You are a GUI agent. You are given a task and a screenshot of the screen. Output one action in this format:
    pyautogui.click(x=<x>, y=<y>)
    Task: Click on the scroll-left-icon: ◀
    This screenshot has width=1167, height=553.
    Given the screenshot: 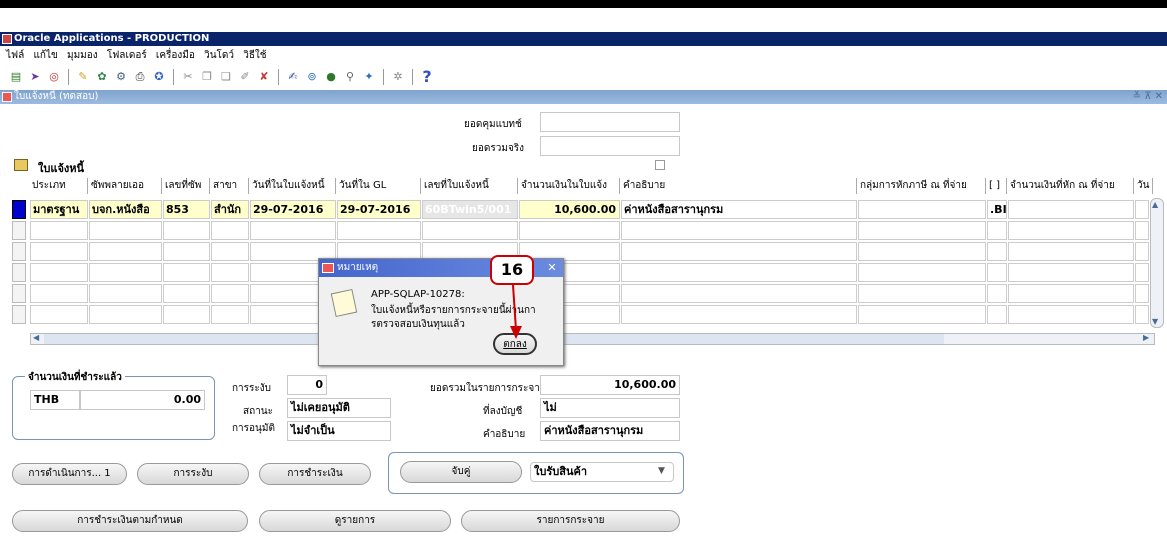 What is the action you would take?
    pyautogui.click(x=36, y=337)
    